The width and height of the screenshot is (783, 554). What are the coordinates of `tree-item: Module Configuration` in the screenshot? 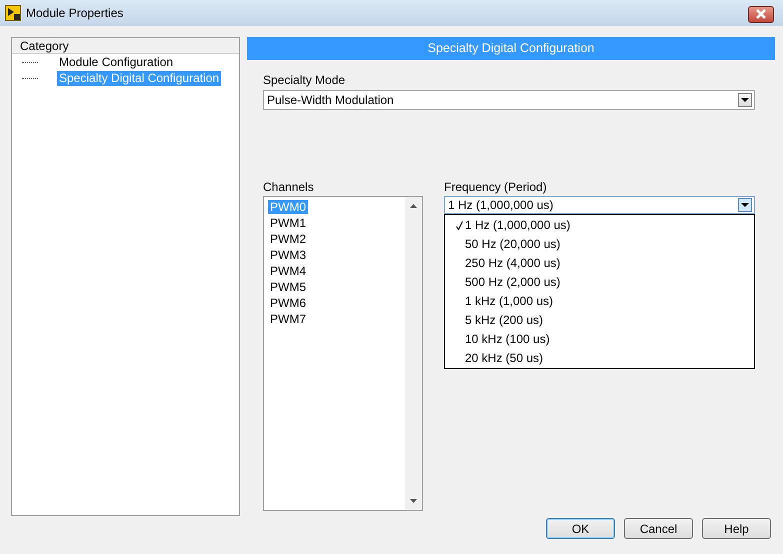 It's located at (116, 62).